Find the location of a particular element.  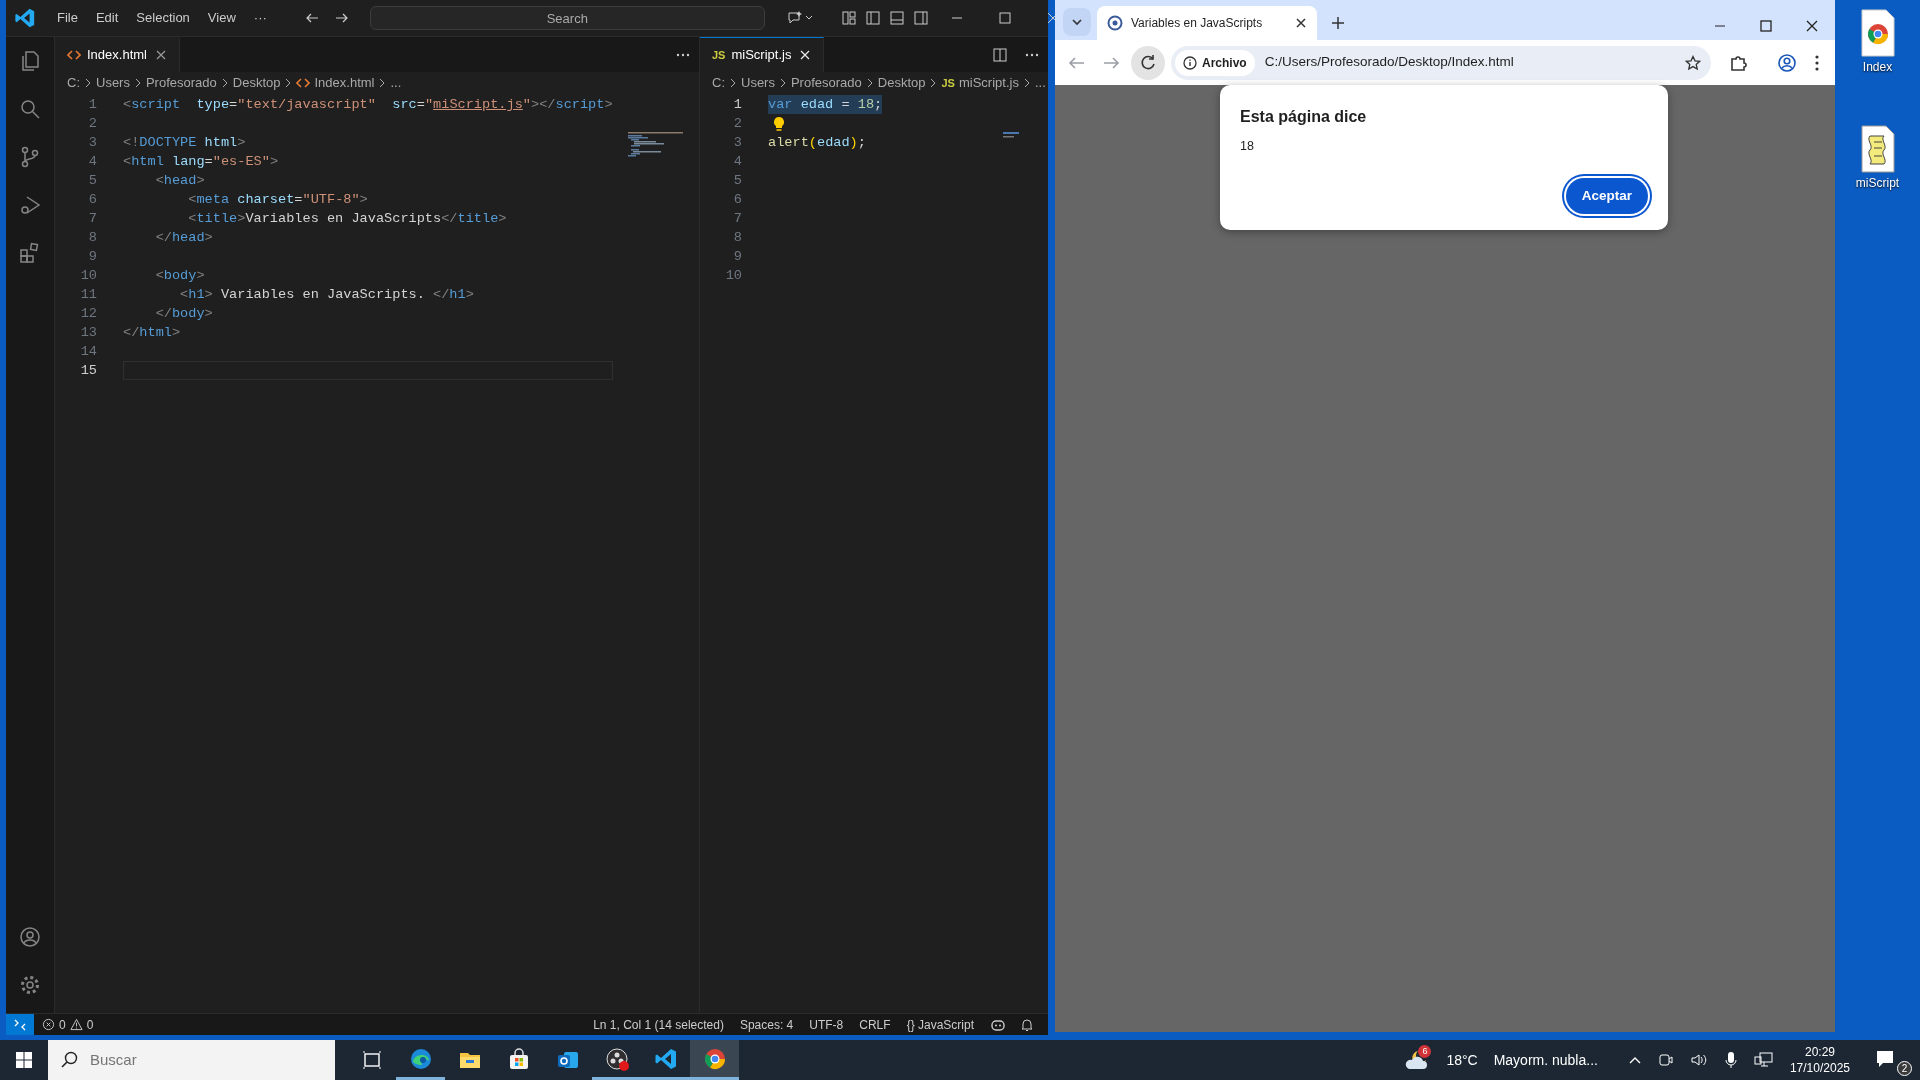

reload-icon is located at coordinates (1148, 62).